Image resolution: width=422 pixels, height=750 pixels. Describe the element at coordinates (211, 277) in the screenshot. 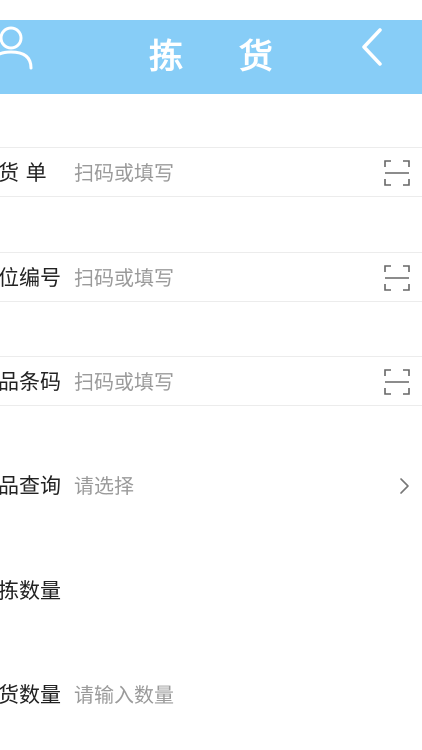

I see `form-row-location: 位编号 扫码或填写` at that location.